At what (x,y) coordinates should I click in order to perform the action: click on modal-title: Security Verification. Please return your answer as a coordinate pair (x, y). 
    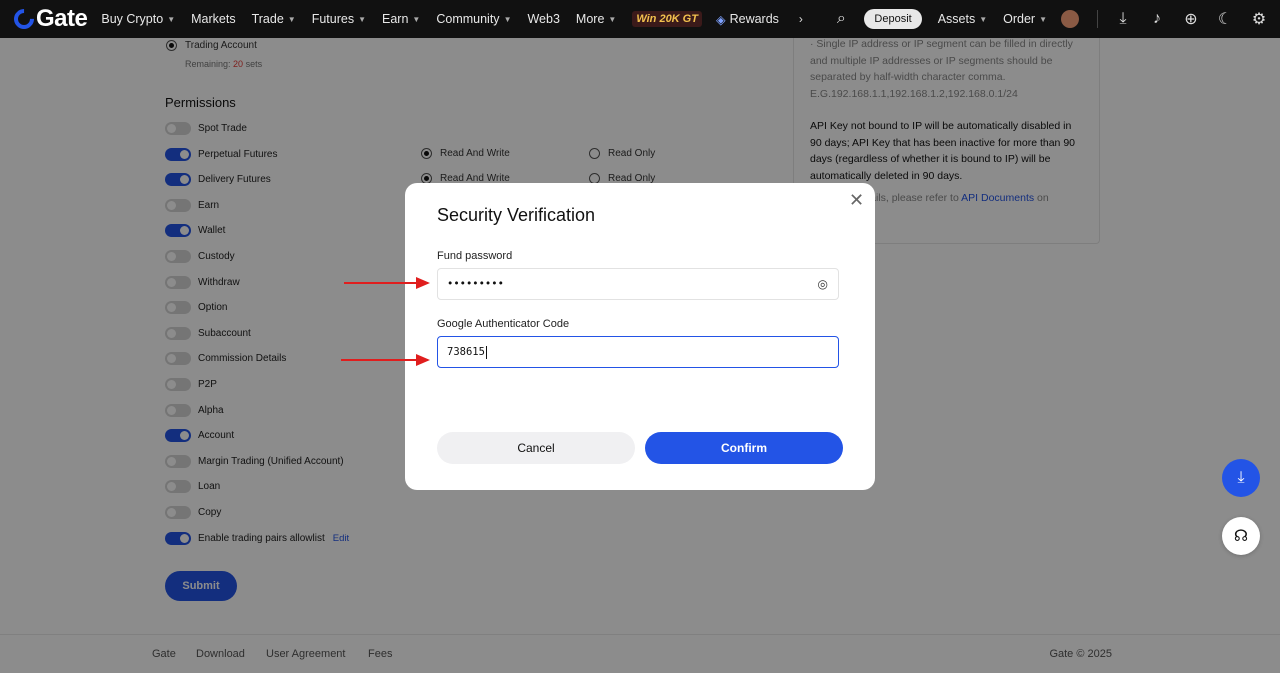
    Looking at the image, I should click on (516, 215).